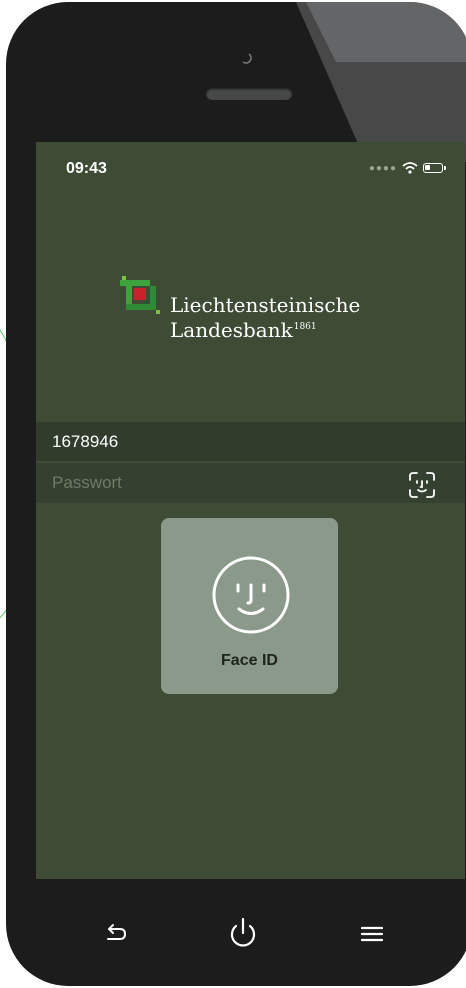 The height and width of the screenshot is (988, 466). What do you see at coordinates (422, 485) in the screenshot?
I see `face-id-icon` at bounding box center [422, 485].